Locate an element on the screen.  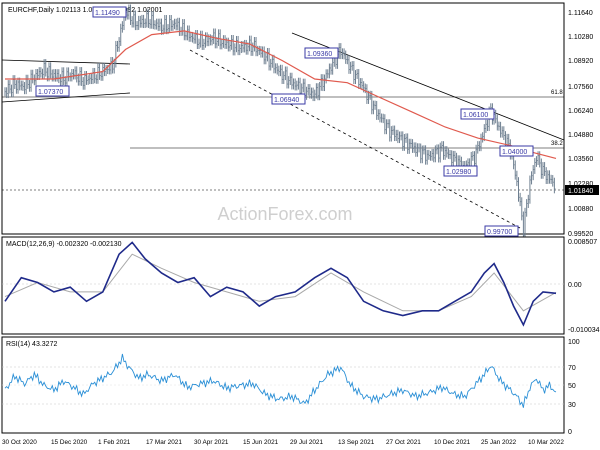
rsi-tick: 70 is located at coordinates (572, 368).